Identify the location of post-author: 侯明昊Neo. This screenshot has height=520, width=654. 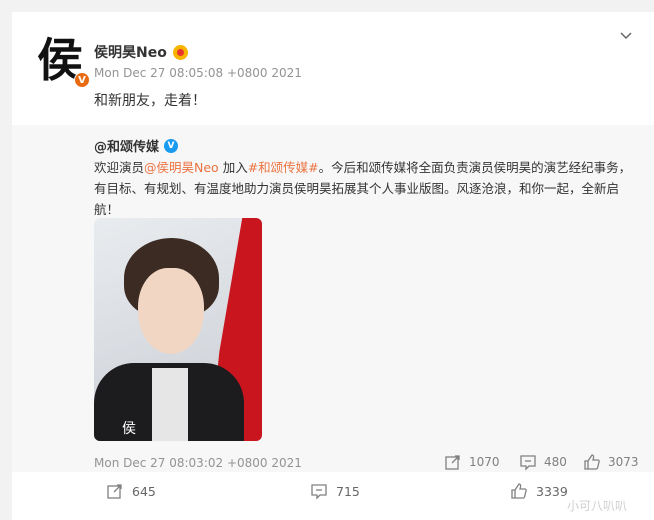
(141, 52).